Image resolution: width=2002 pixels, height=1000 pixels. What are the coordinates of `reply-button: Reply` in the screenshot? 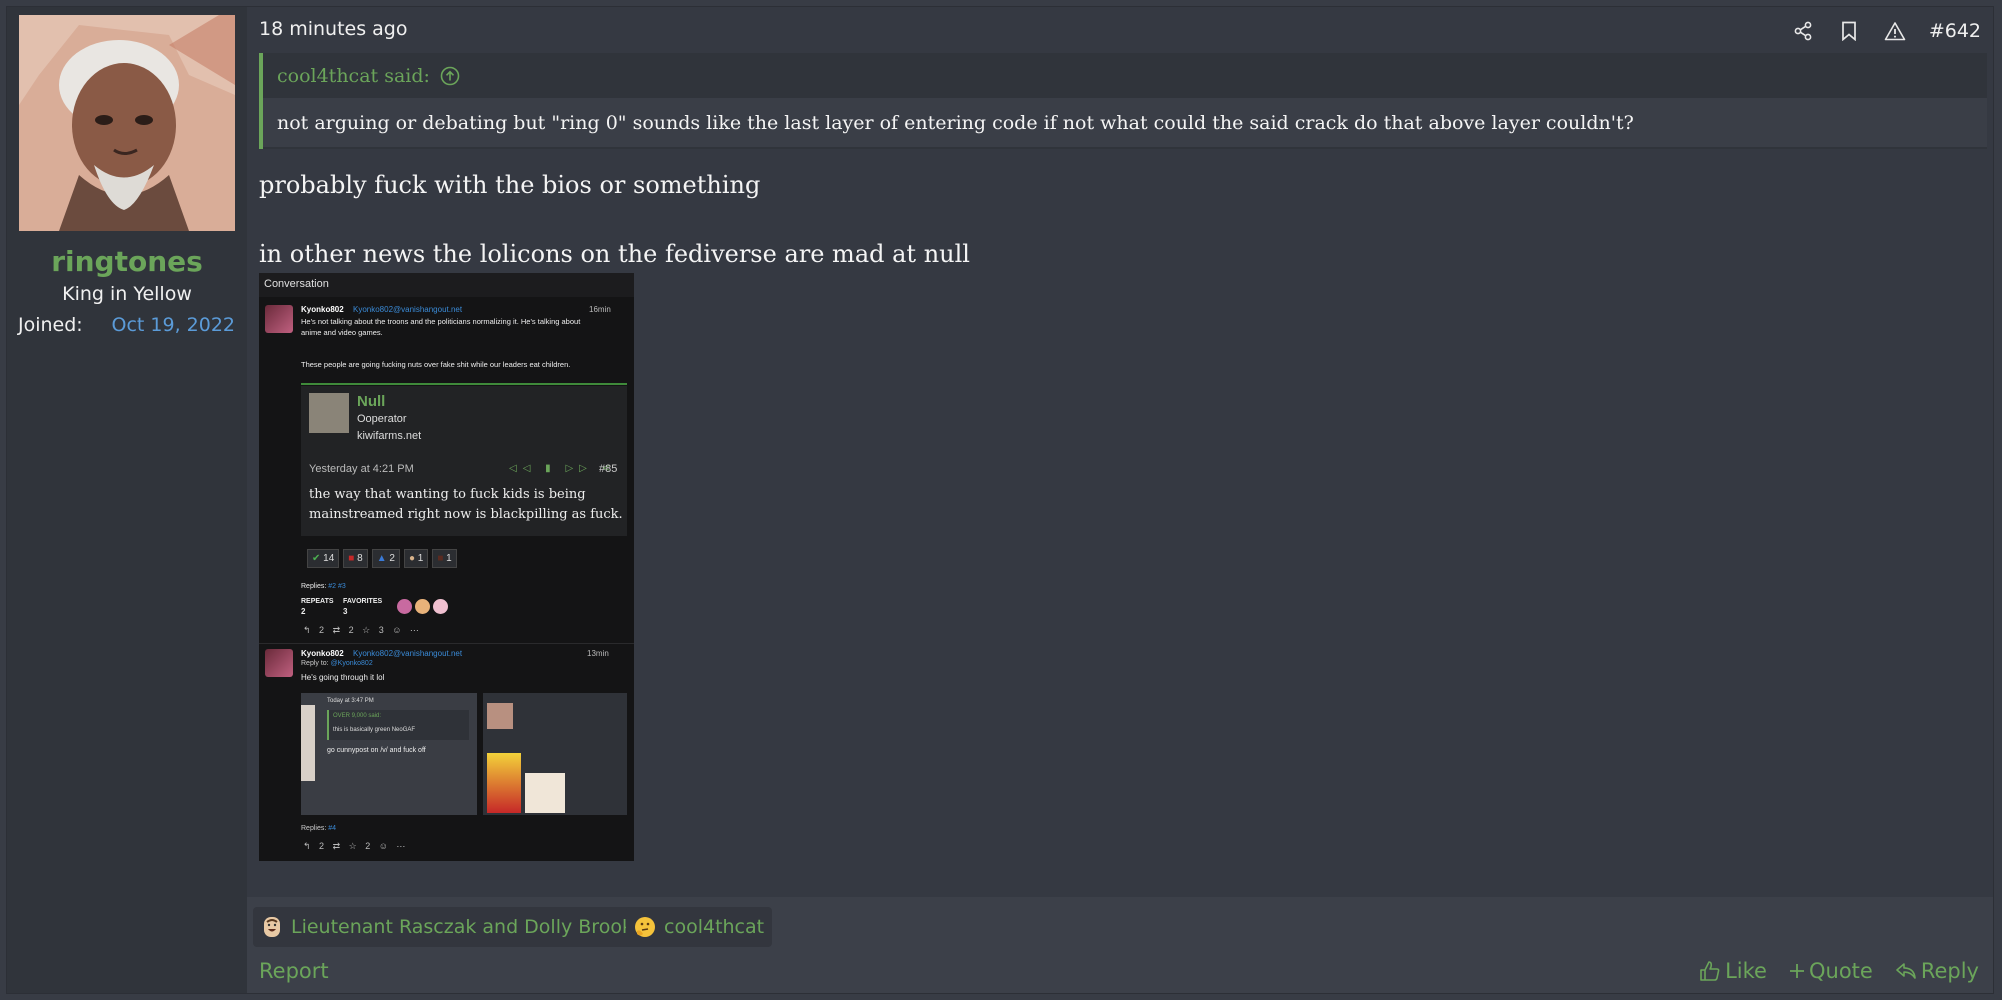 It's located at (1937, 971).